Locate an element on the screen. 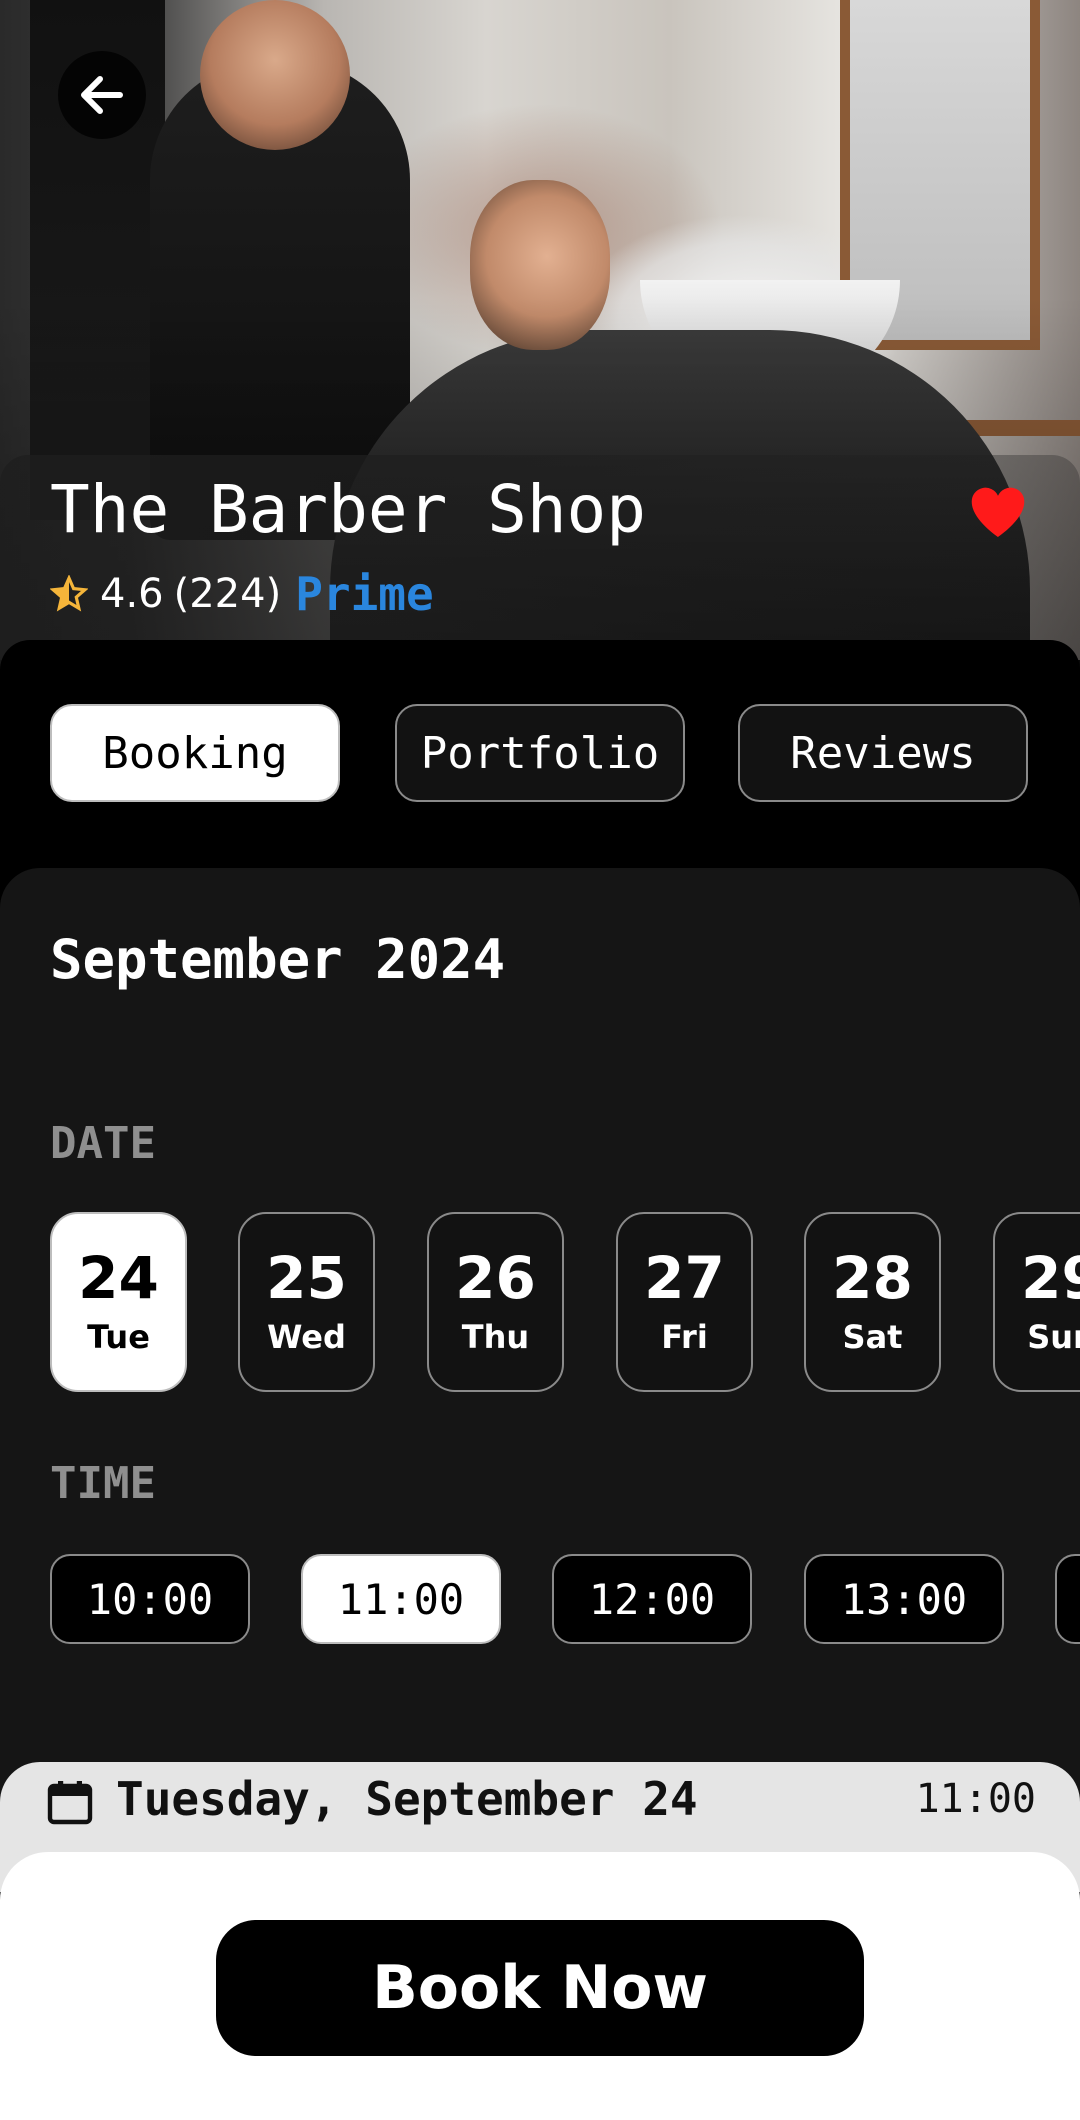  date-weekday: Thu is located at coordinates (495, 1337).